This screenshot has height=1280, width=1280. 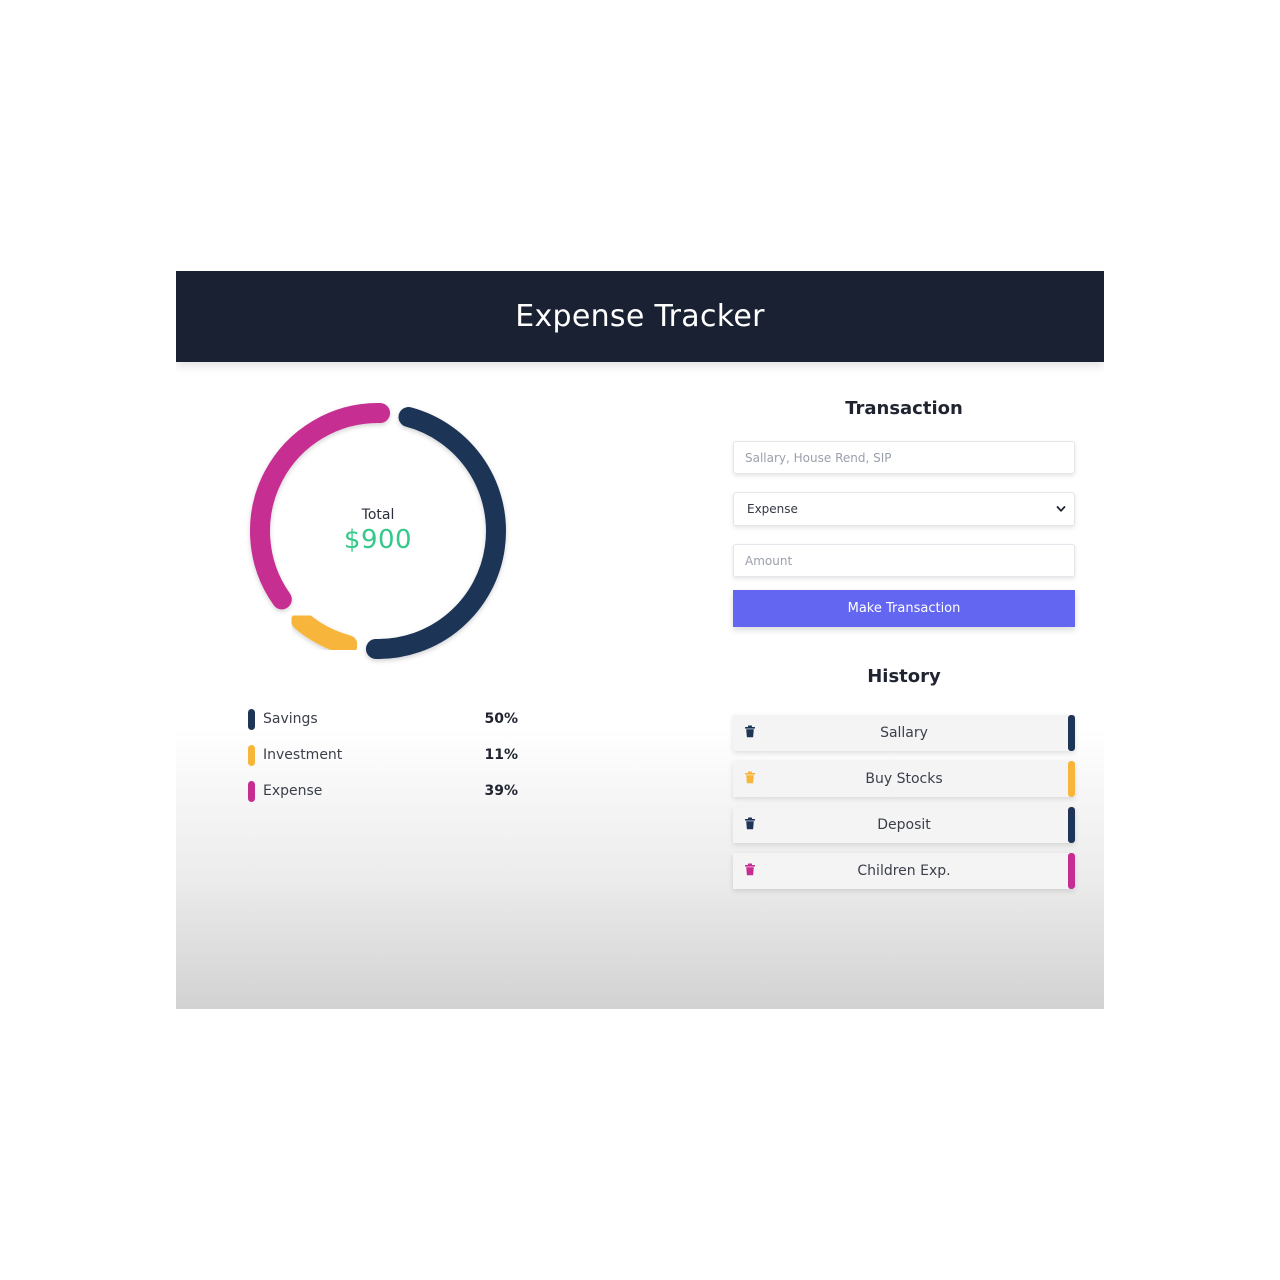 I want to click on history-item-label: Buy Stocks, so click(x=904, y=779).